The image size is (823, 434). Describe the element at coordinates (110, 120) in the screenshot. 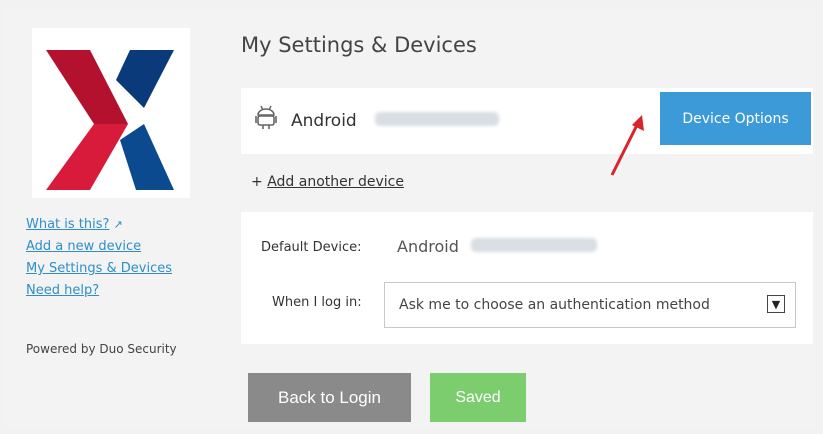

I see `x-logo-icon` at that location.